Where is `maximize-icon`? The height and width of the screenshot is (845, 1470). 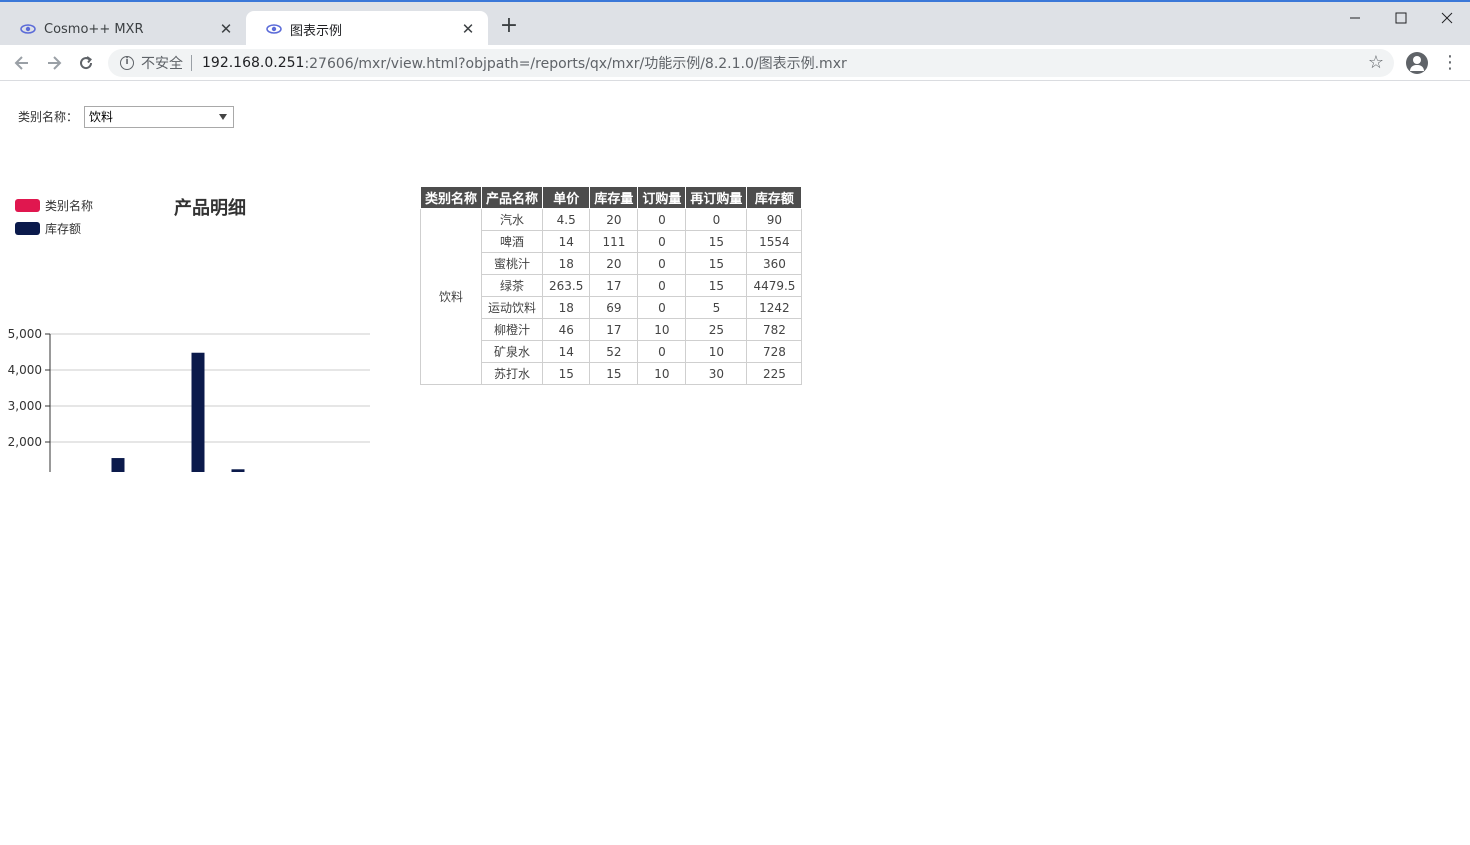 maximize-icon is located at coordinates (1401, 18).